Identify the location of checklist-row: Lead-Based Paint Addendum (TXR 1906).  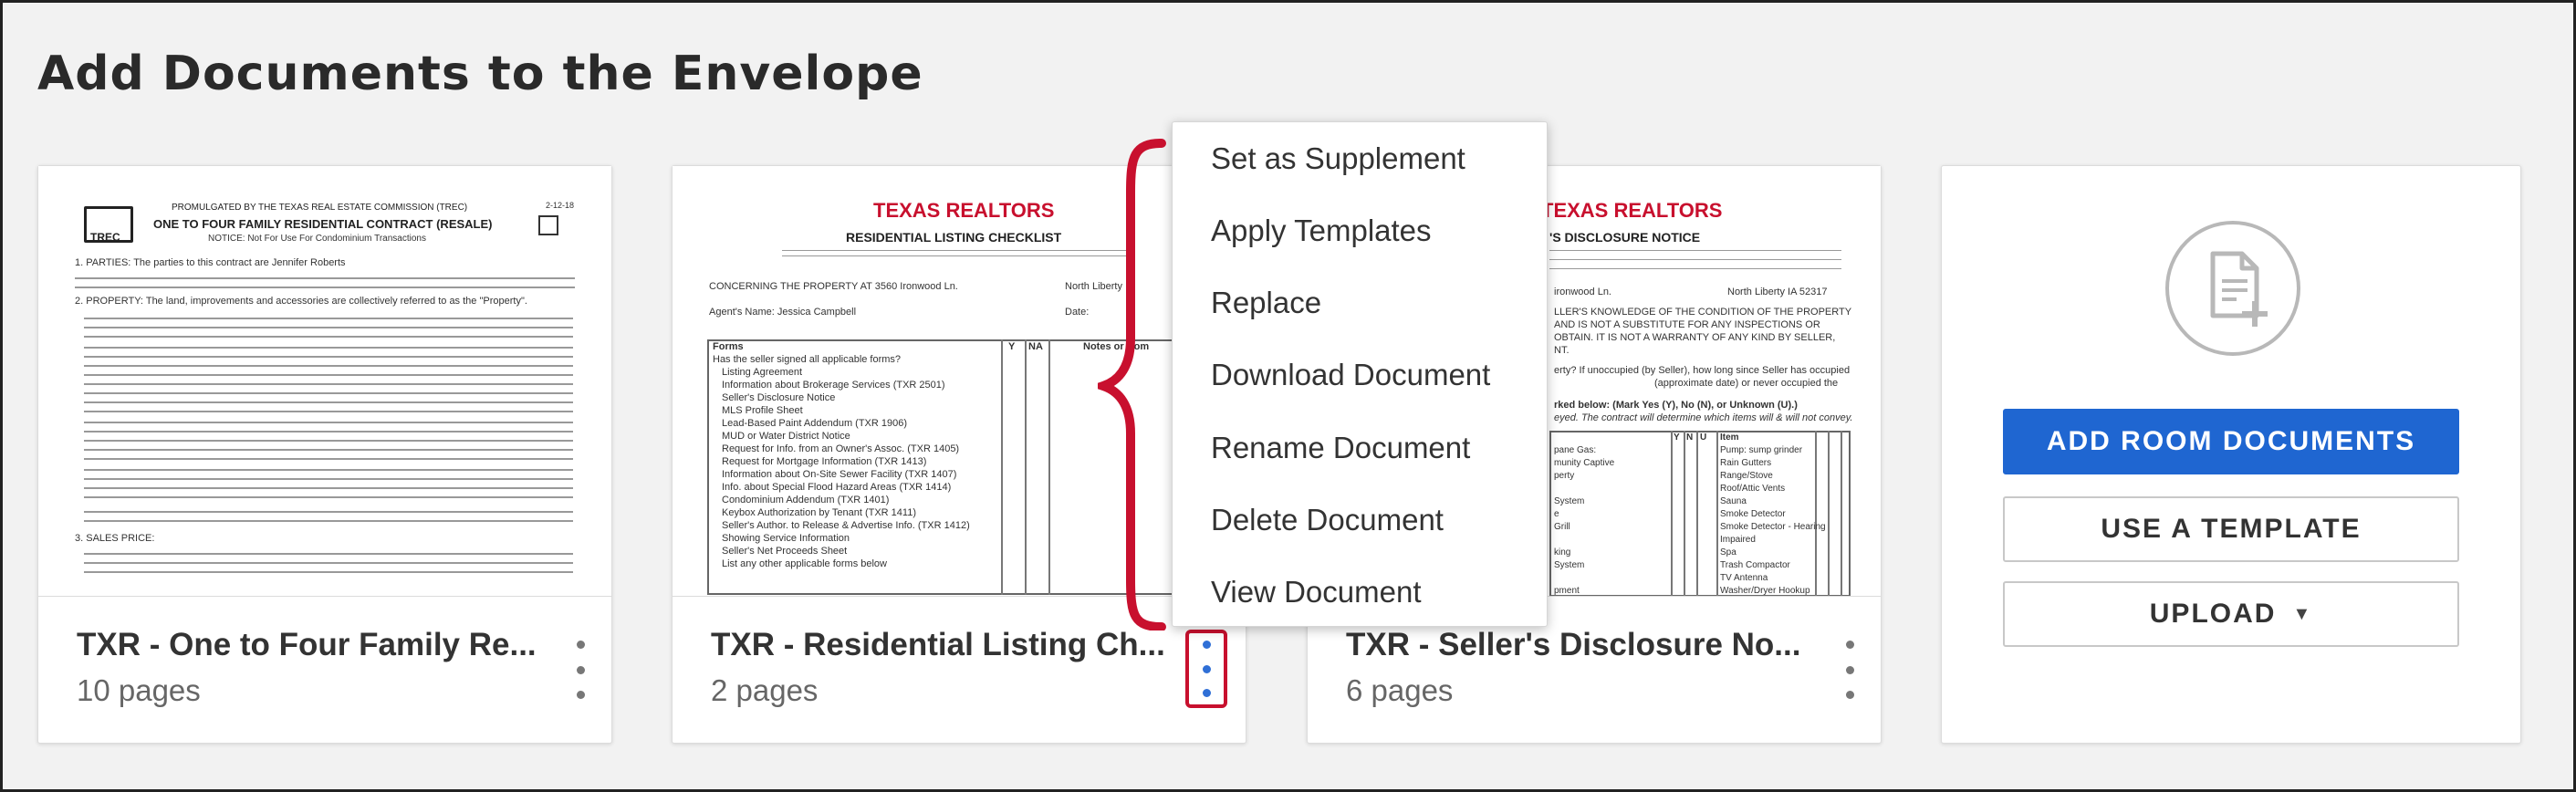
(815, 424).